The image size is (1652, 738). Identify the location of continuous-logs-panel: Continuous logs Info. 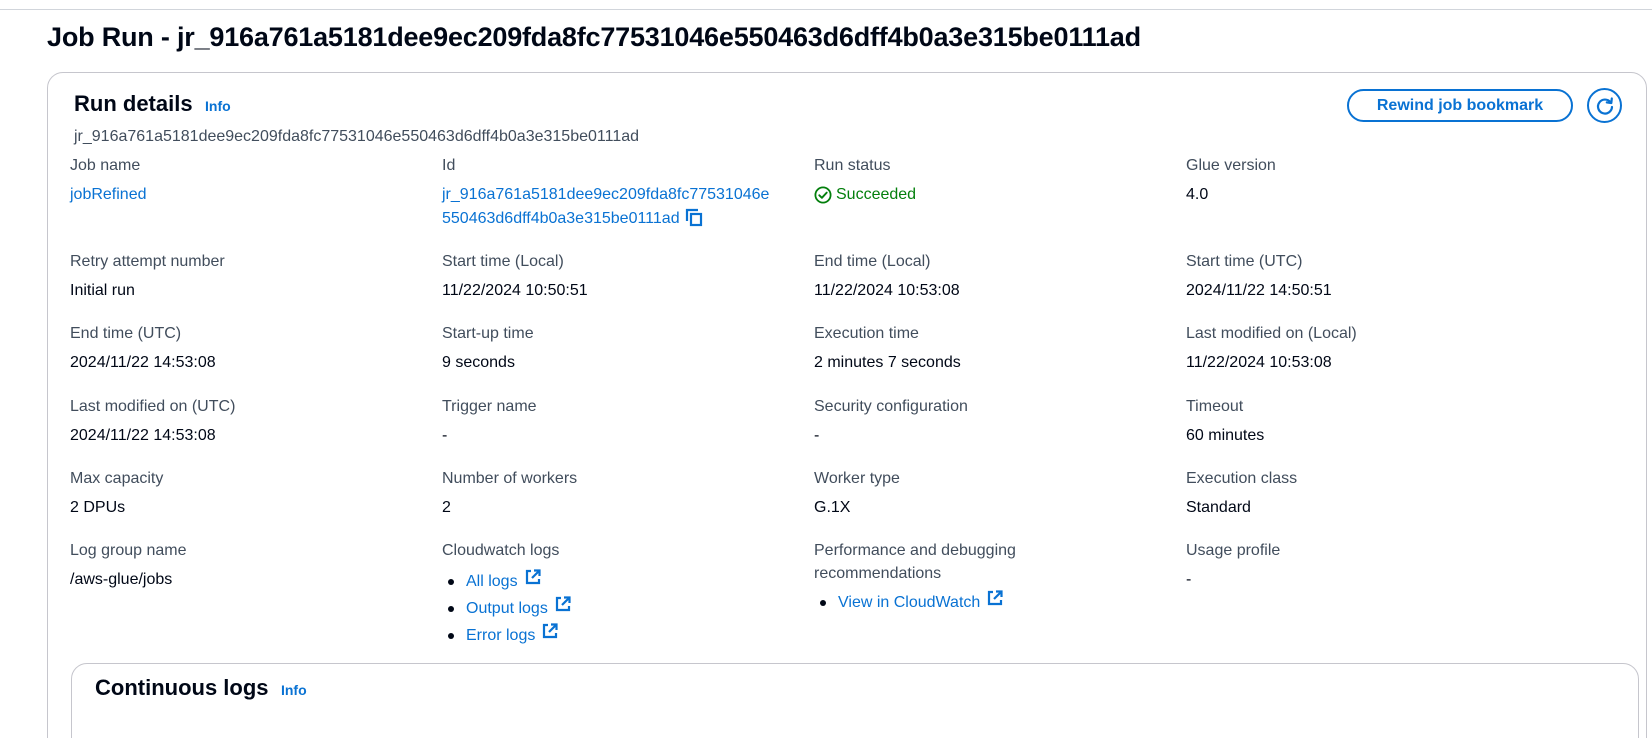
(855, 700).